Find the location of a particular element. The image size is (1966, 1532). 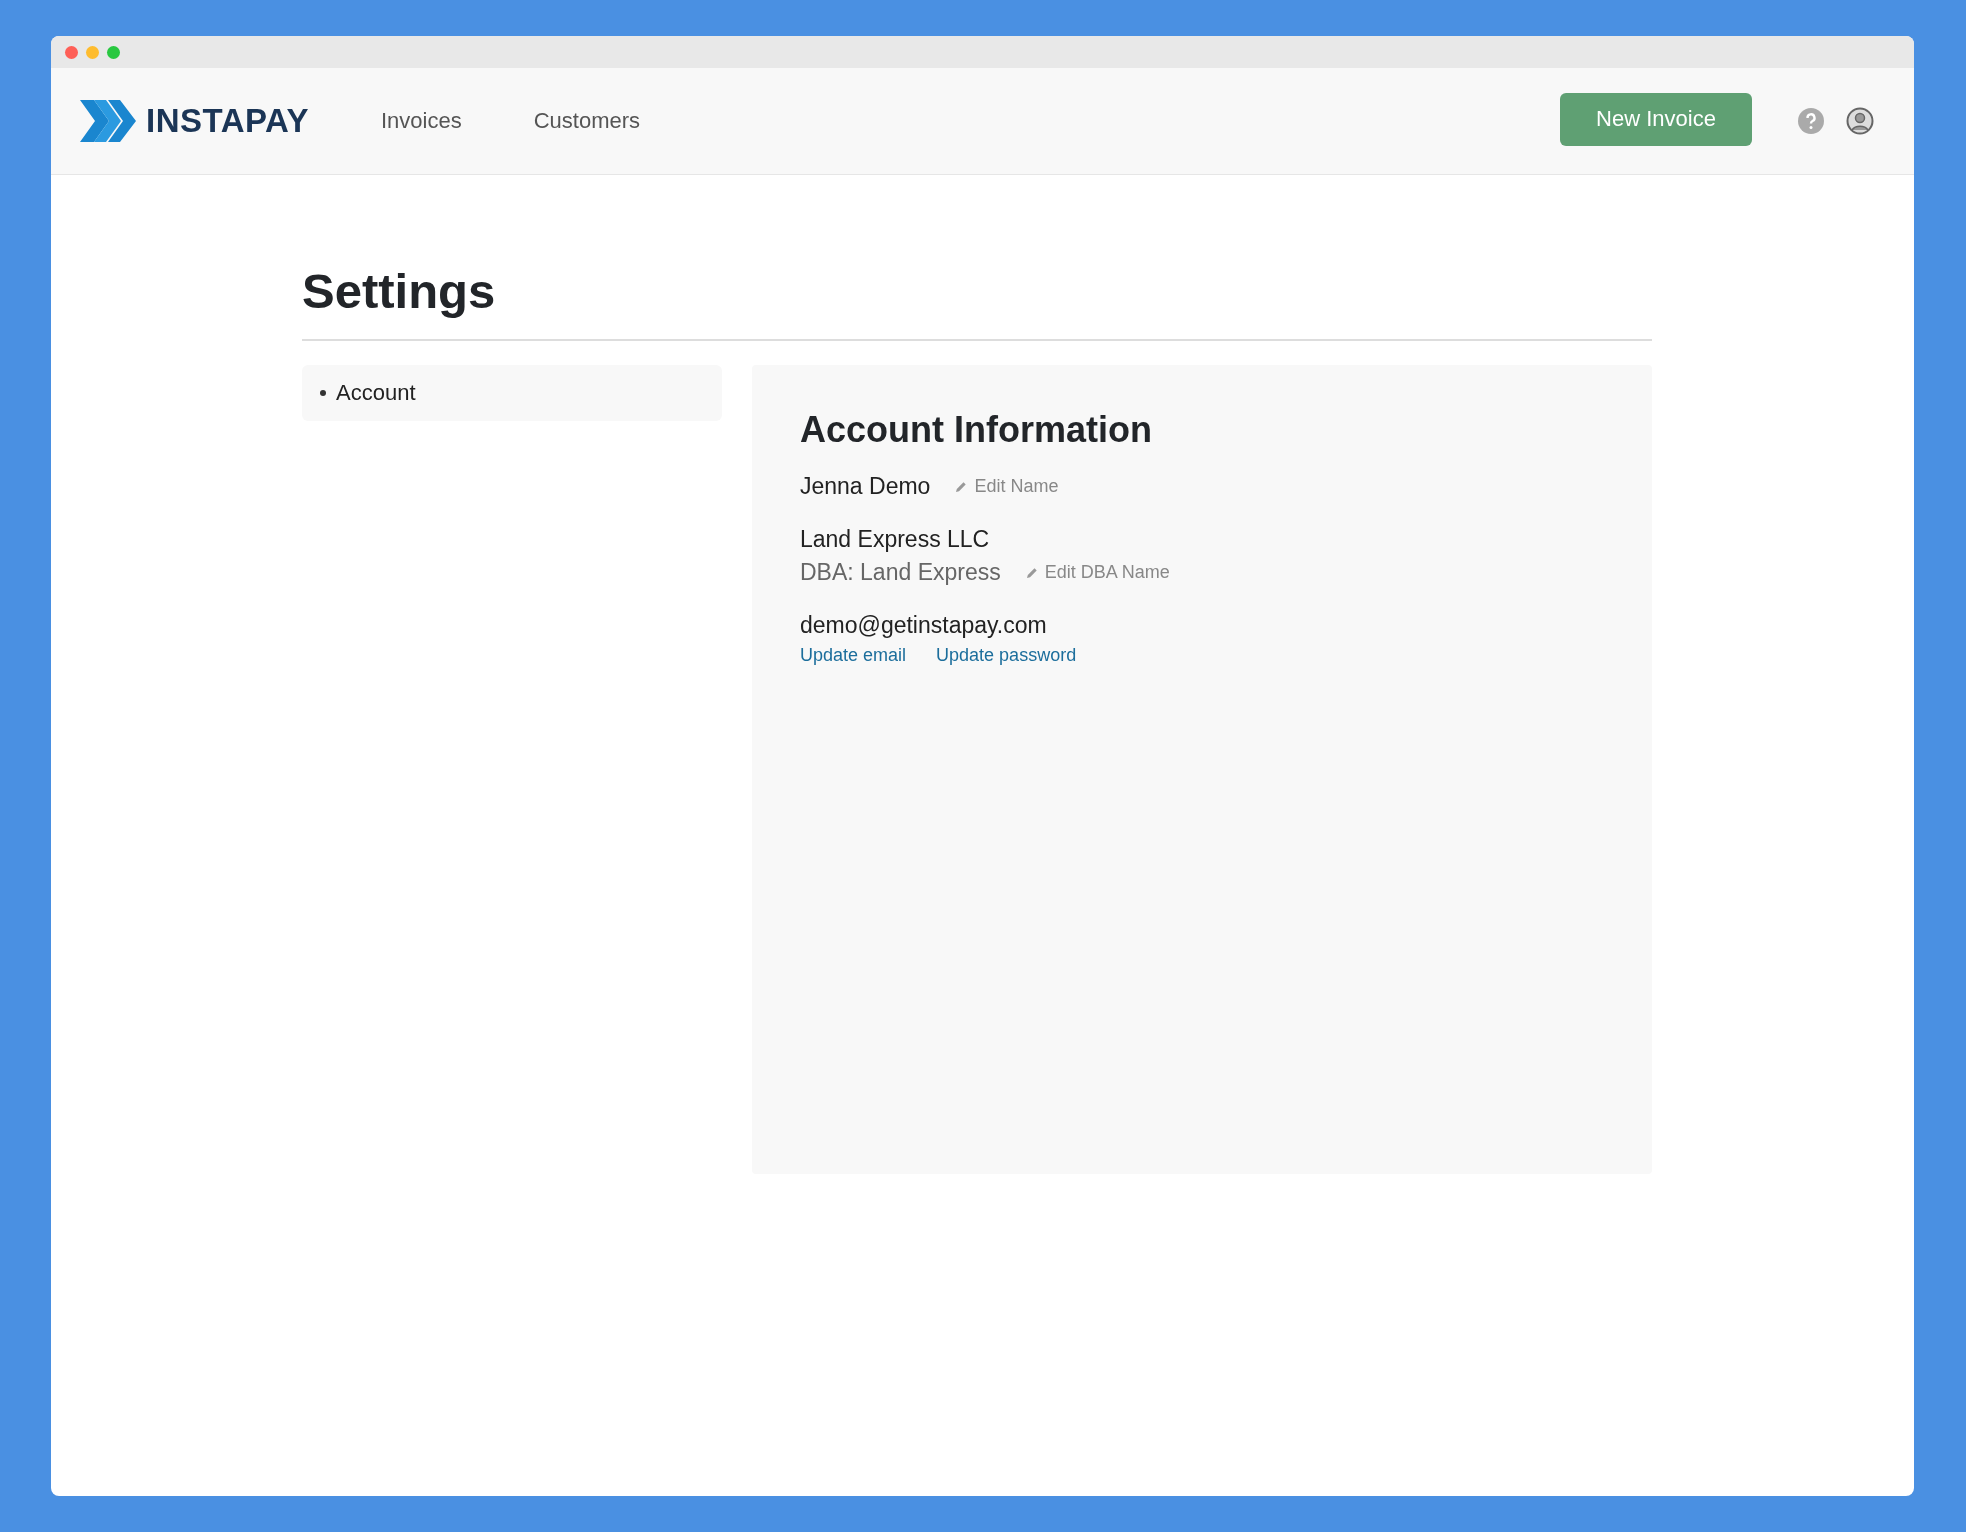

dba-name: DBA: Land Express is located at coordinates (900, 572).